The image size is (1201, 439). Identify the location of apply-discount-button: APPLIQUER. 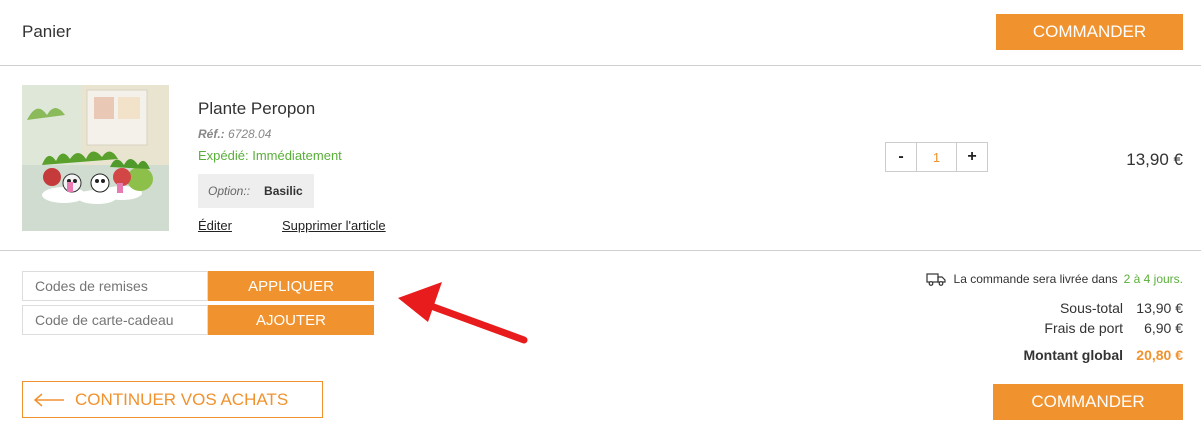
(291, 286).